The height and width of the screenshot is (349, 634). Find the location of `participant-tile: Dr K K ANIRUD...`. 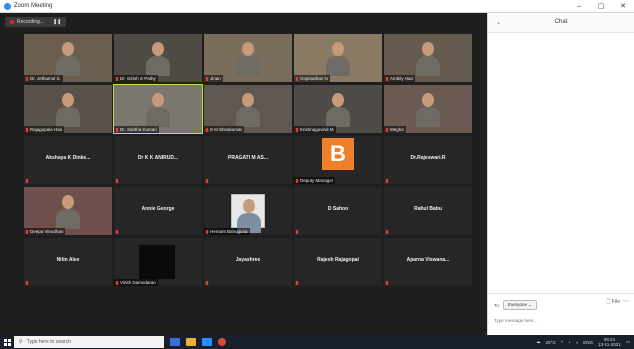

participant-tile: Dr K K ANIRUD... is located at coordinates (158, 160).